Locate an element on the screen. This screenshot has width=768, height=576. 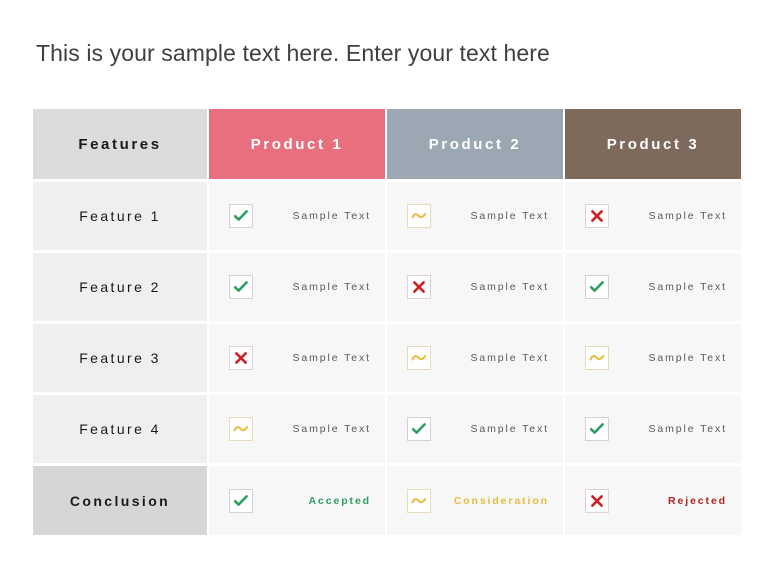
row-label-cell: Conclusion is located at coordinates (120, 500).